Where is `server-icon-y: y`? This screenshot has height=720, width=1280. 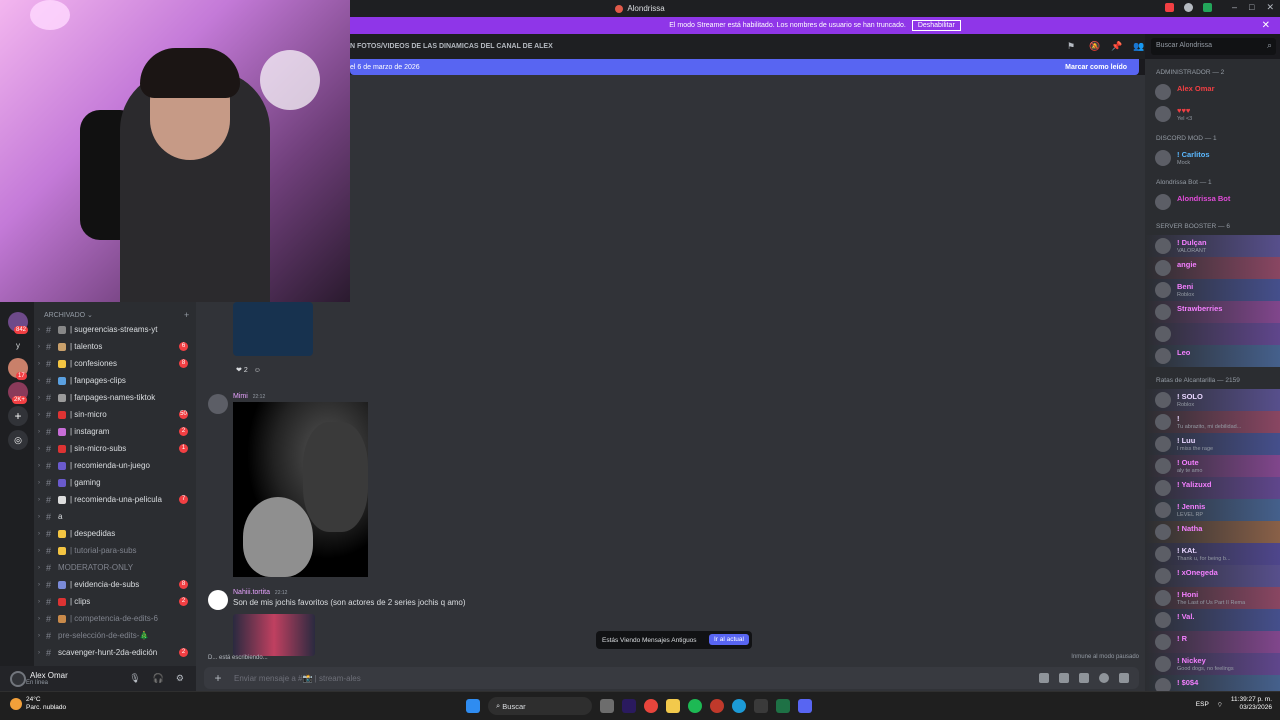
server-icon-y: y is located at coordinates (18, 346).